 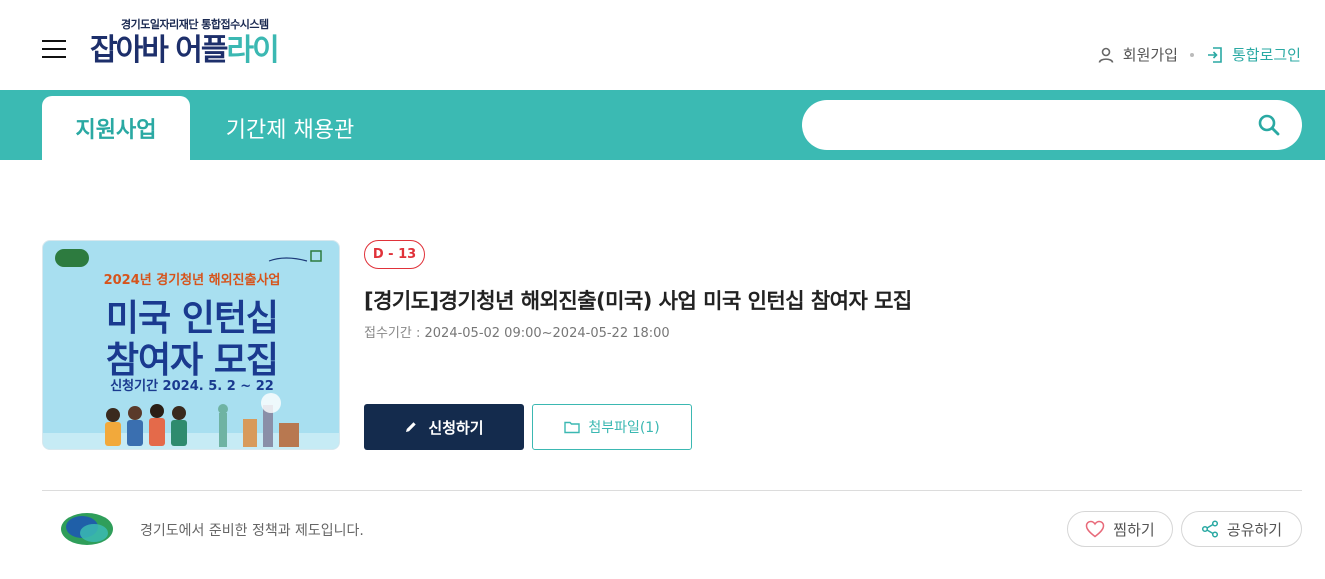 What do you see at coordinates (572, 427) in the screenshot?
I see `folder-icon` at bounding box center [572, 427].